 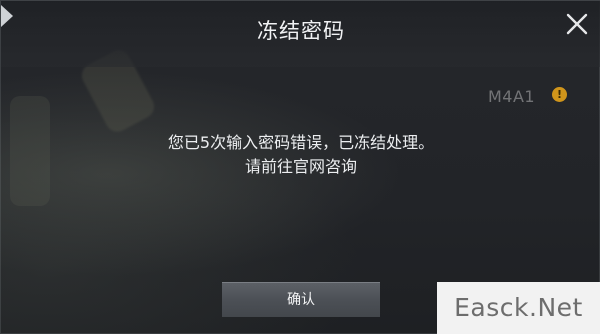 I want to click on message-line: 请前往官网咨询, so click(x=300, y=166).